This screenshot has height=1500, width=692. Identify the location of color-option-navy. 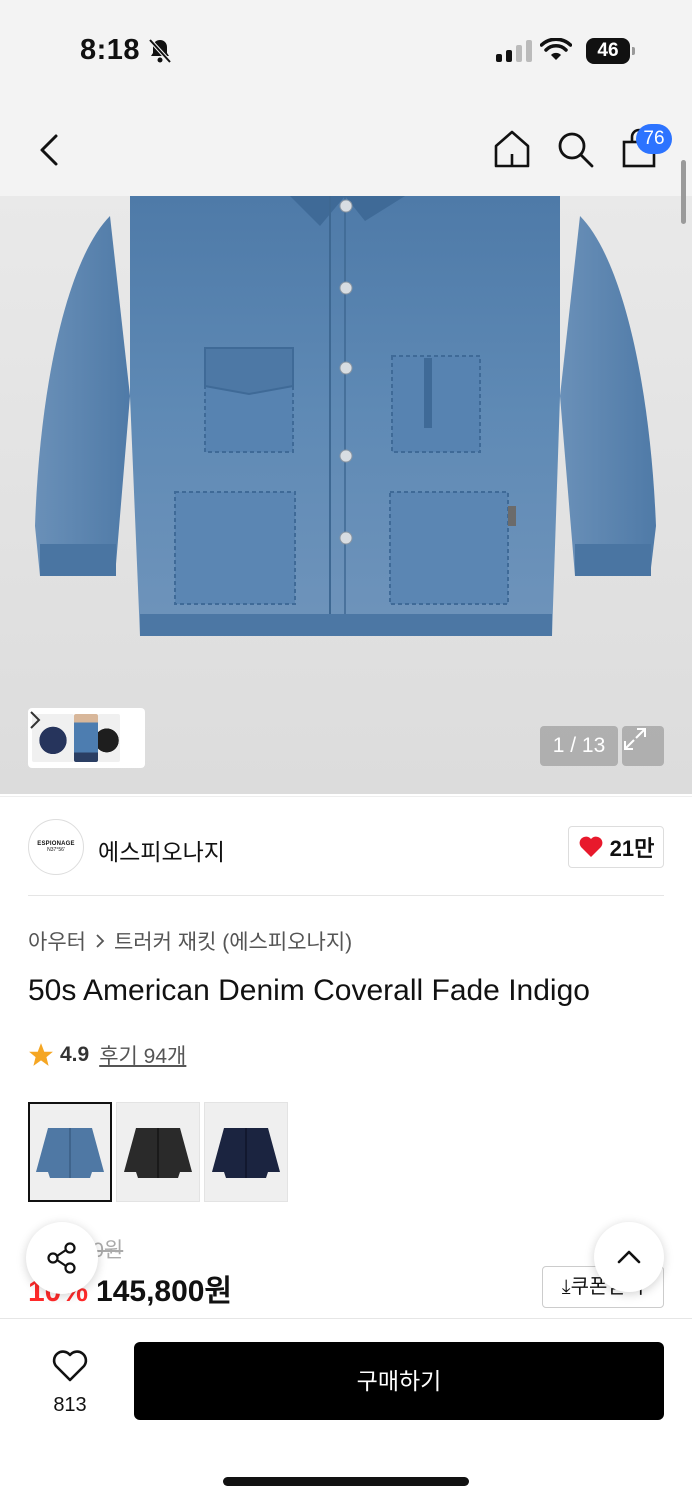
(246, 1152).